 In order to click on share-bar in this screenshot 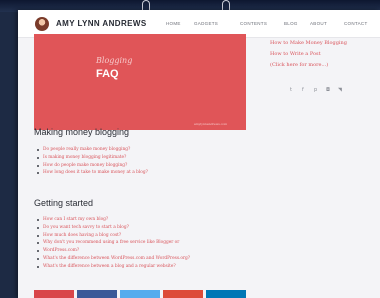, I will do `click(140, 294)`.